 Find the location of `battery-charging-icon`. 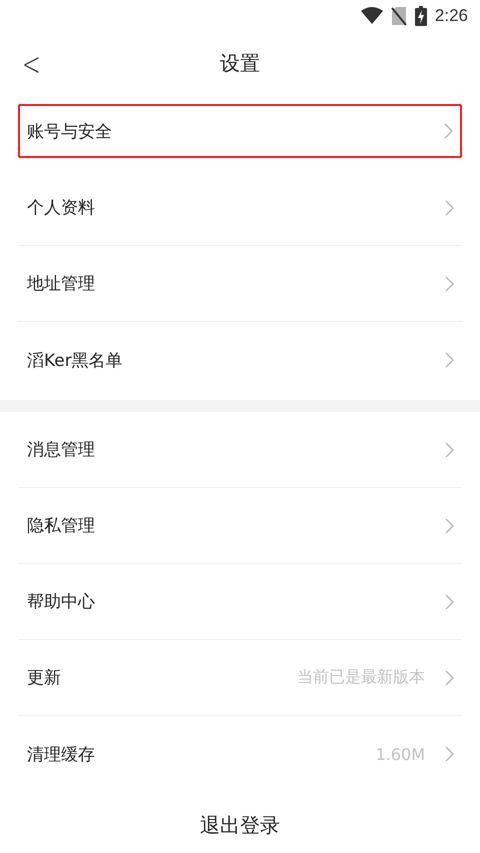

battery-charging-icon is located at coordinates (420, 16).